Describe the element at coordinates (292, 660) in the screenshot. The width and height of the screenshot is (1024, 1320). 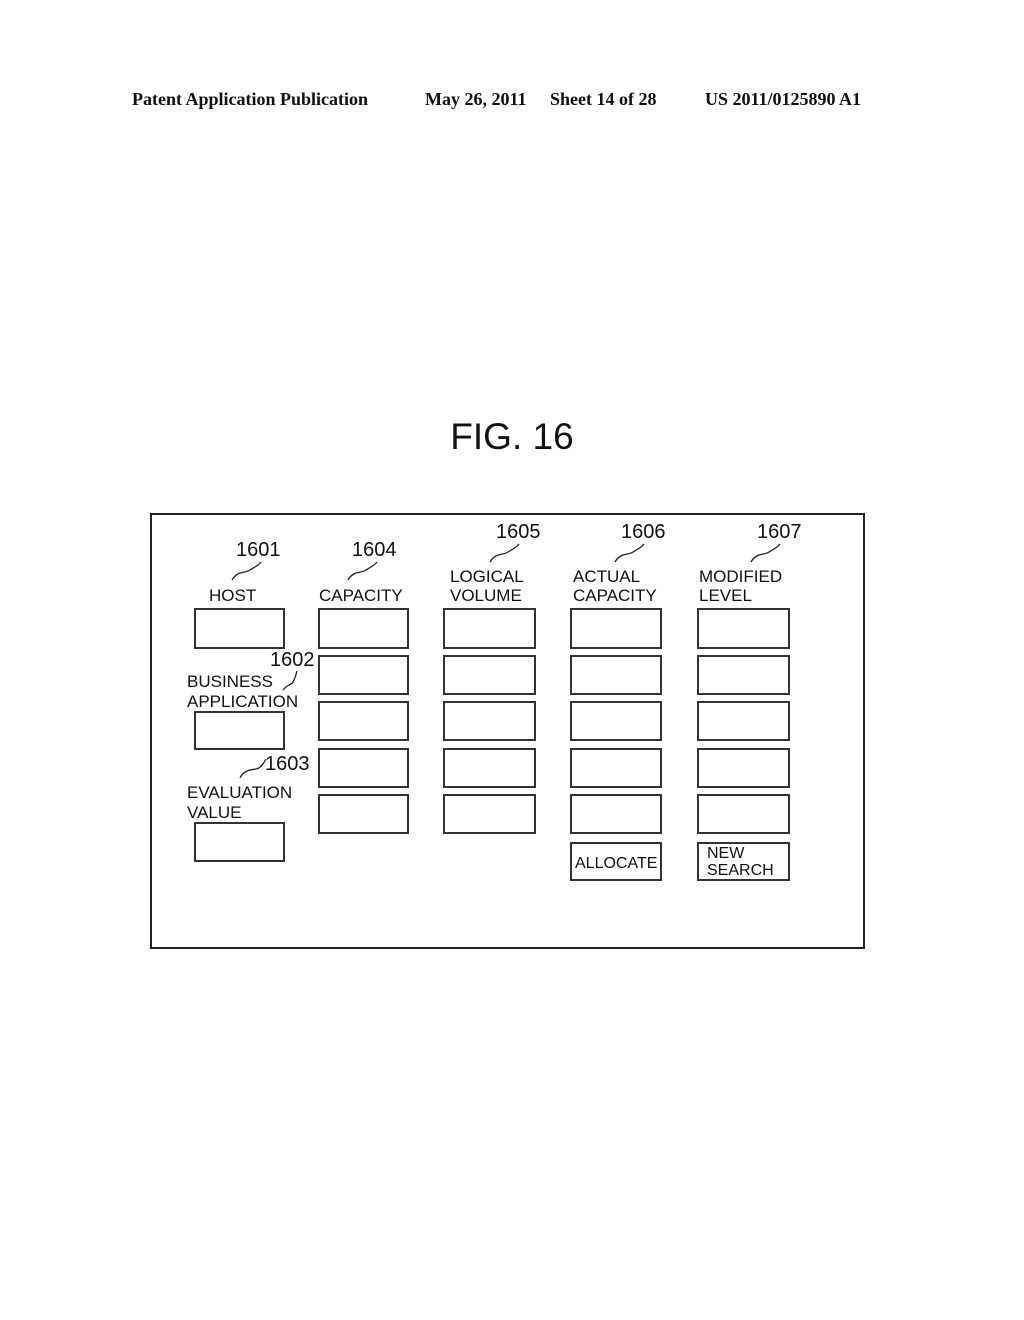
I see `ref-1602: 1602` at that location.